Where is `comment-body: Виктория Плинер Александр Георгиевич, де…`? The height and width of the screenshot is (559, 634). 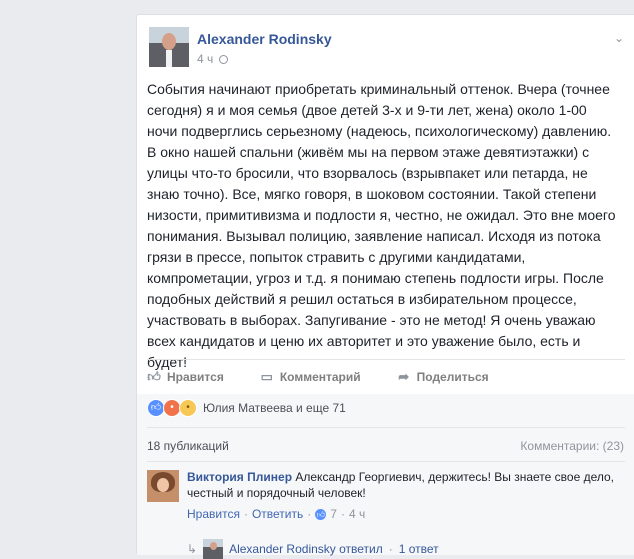 comment-body: Виктория Плинер Александр Георгиевич, де… is located at coordinates (405, 485).